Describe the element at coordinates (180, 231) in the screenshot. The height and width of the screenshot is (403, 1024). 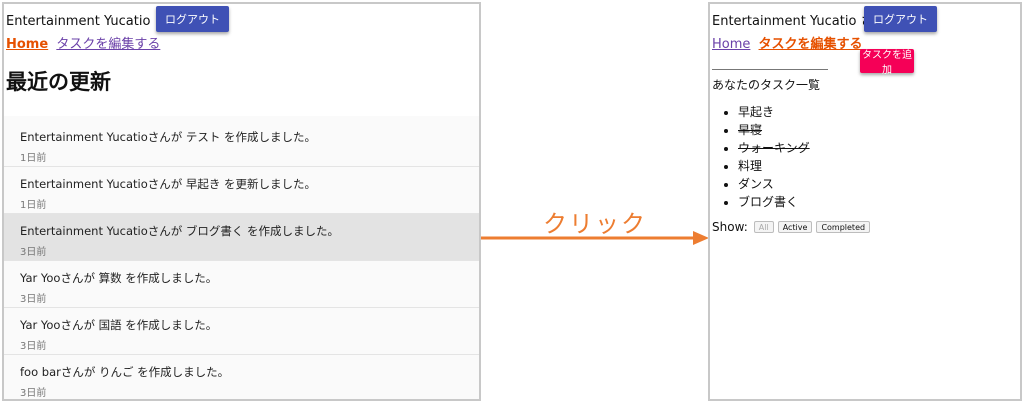
I see `update-text: Entertainment Yucatioさんが ブログ書く を作成しました。` at that location.